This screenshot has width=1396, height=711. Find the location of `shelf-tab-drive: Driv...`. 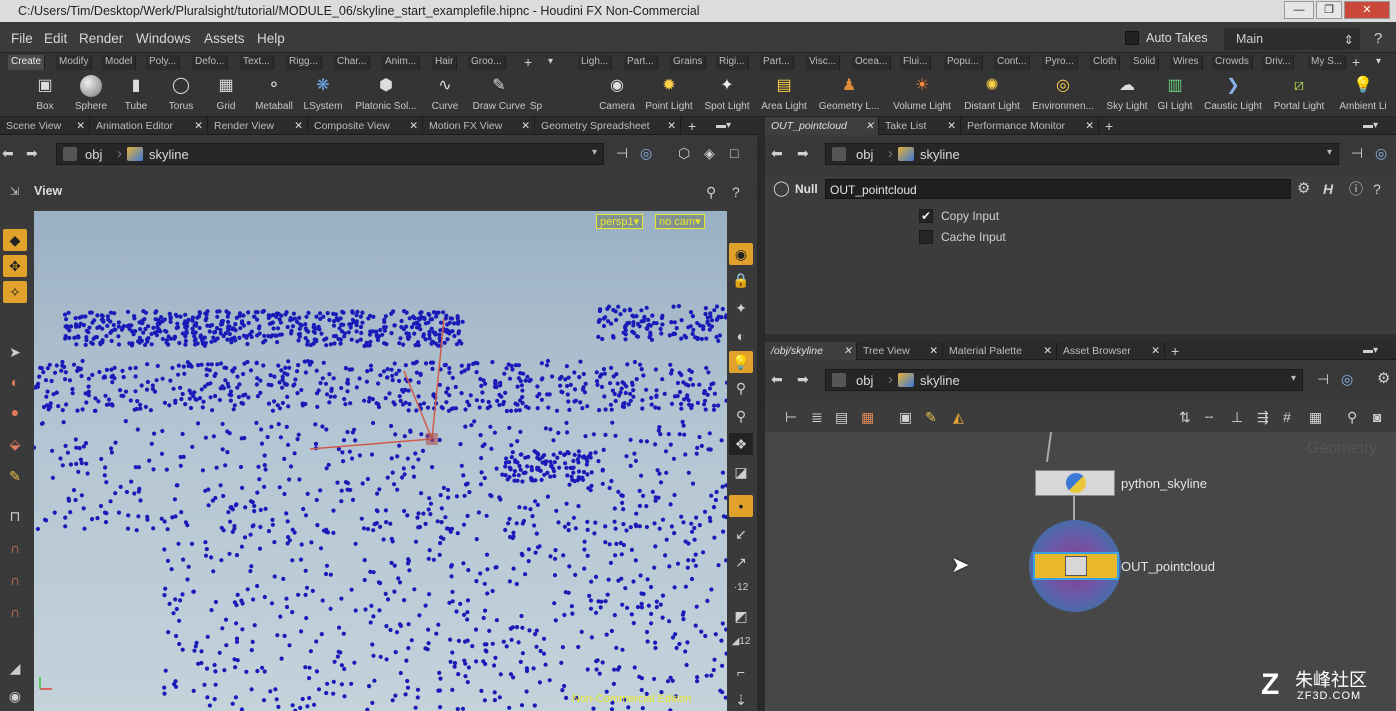

shelf-tab-drive: Driv... is located at coordinates (1278, 62).